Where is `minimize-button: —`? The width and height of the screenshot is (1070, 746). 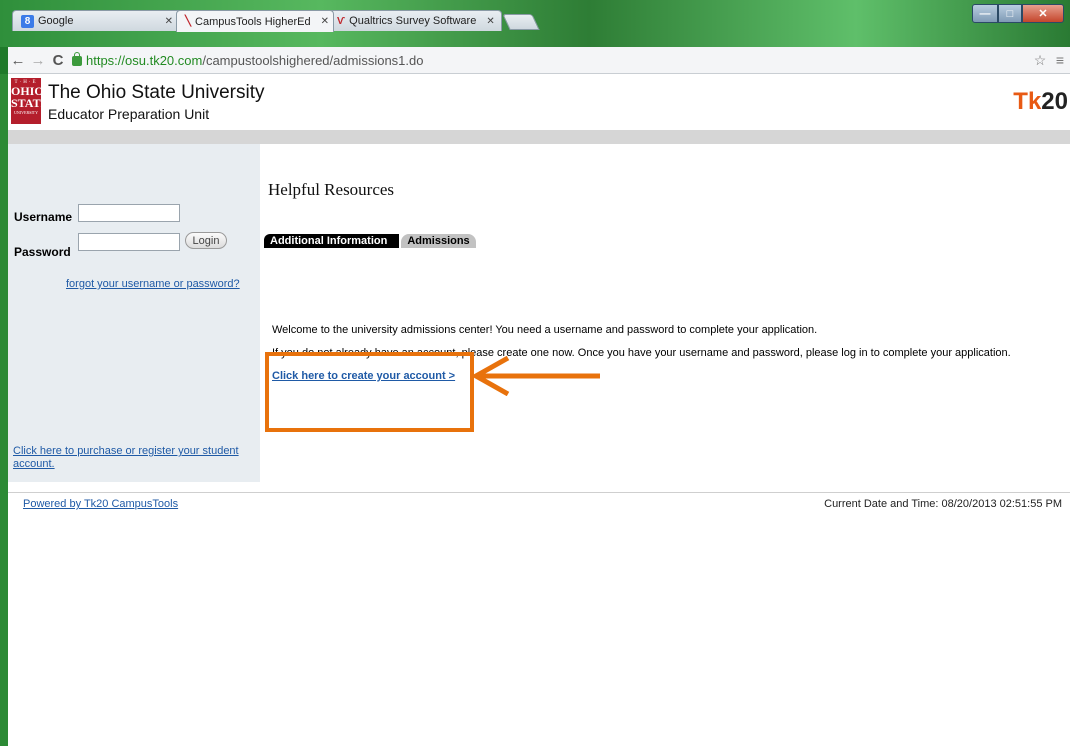
minimize-button: — is located at coordinates (985, 13).